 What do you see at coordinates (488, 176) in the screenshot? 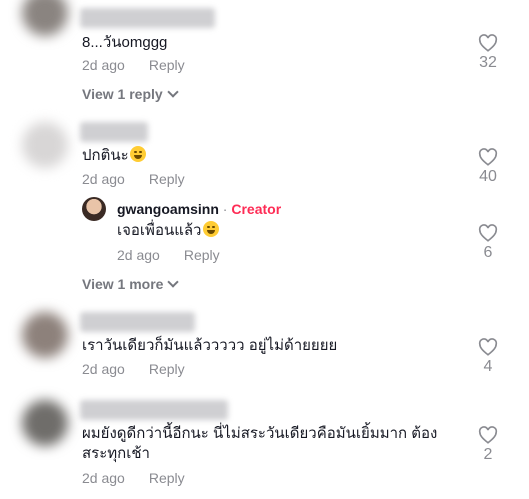
I see `like-count: 40` at bounding box center [488, 176].